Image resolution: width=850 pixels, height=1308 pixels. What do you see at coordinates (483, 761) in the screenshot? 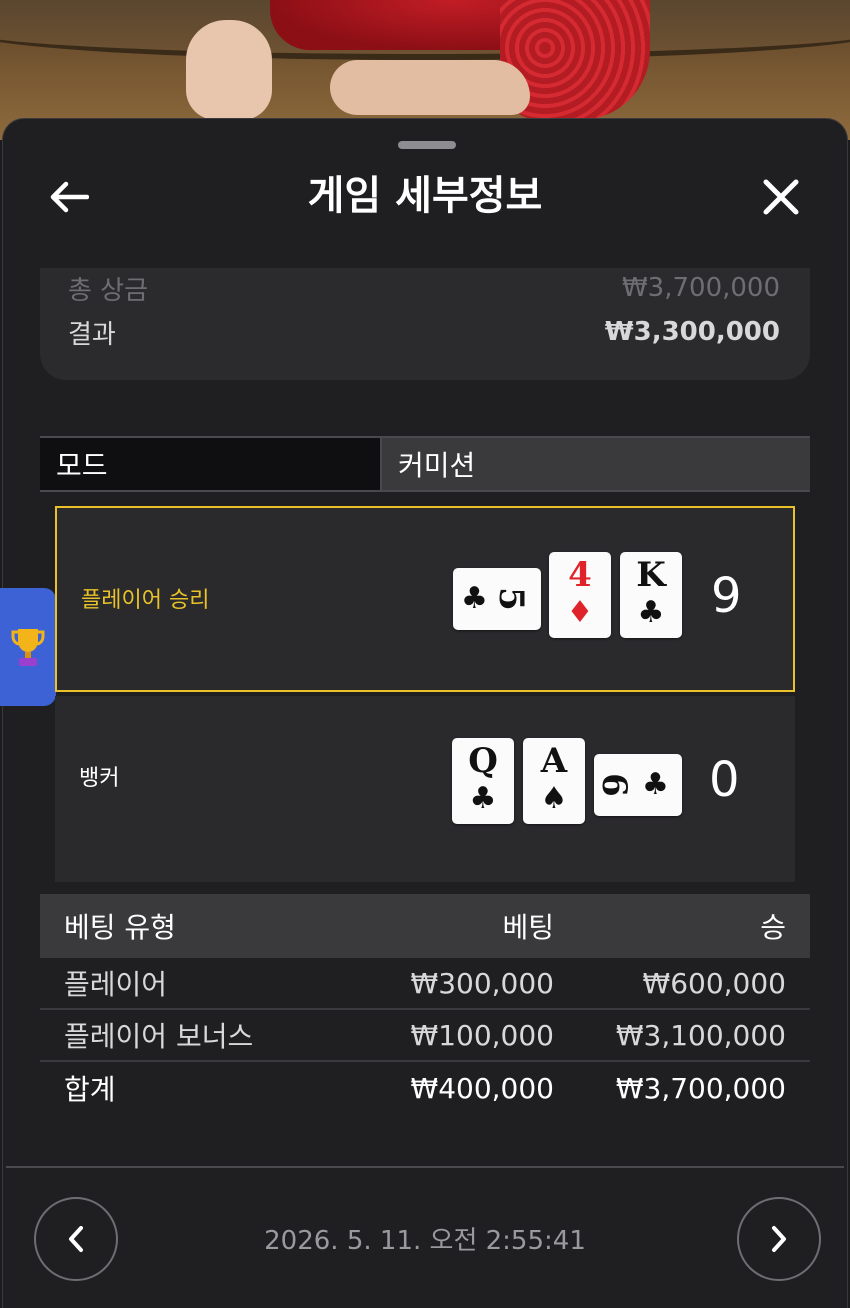
I see `card-rank: Q` at bounding box center [483, 761].